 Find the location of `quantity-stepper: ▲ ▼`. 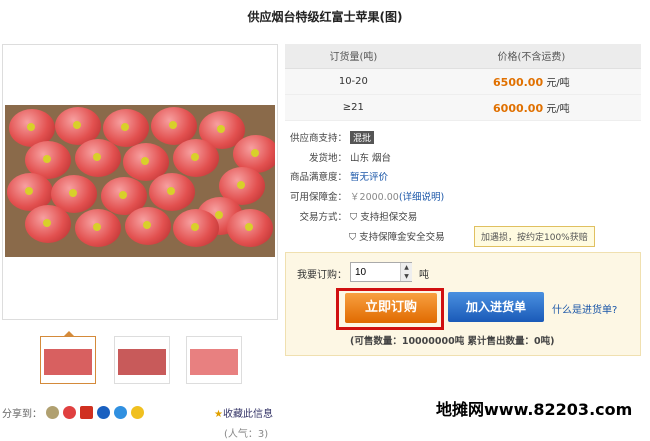

quantity-stepper: ▲ ▼ is located at coordinates (406, 272).